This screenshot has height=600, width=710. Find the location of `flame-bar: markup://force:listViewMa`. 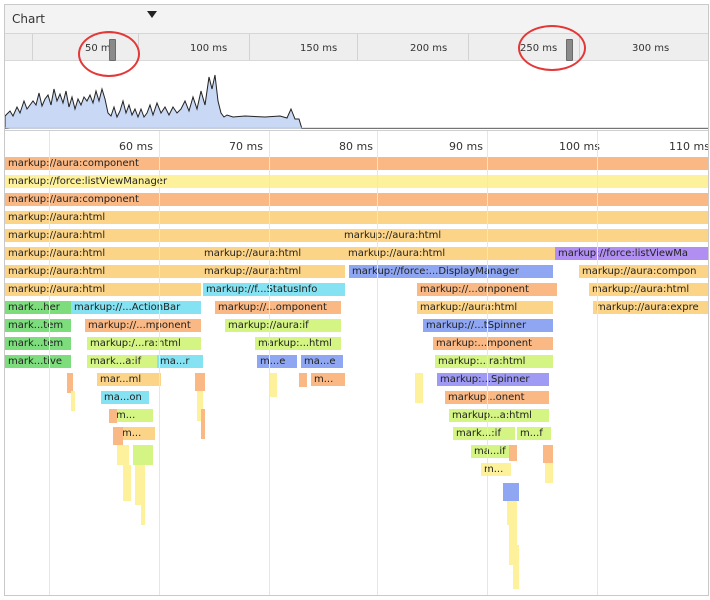

flame-bar: markup://force:listViewMa is located at coordinates (631, 253).